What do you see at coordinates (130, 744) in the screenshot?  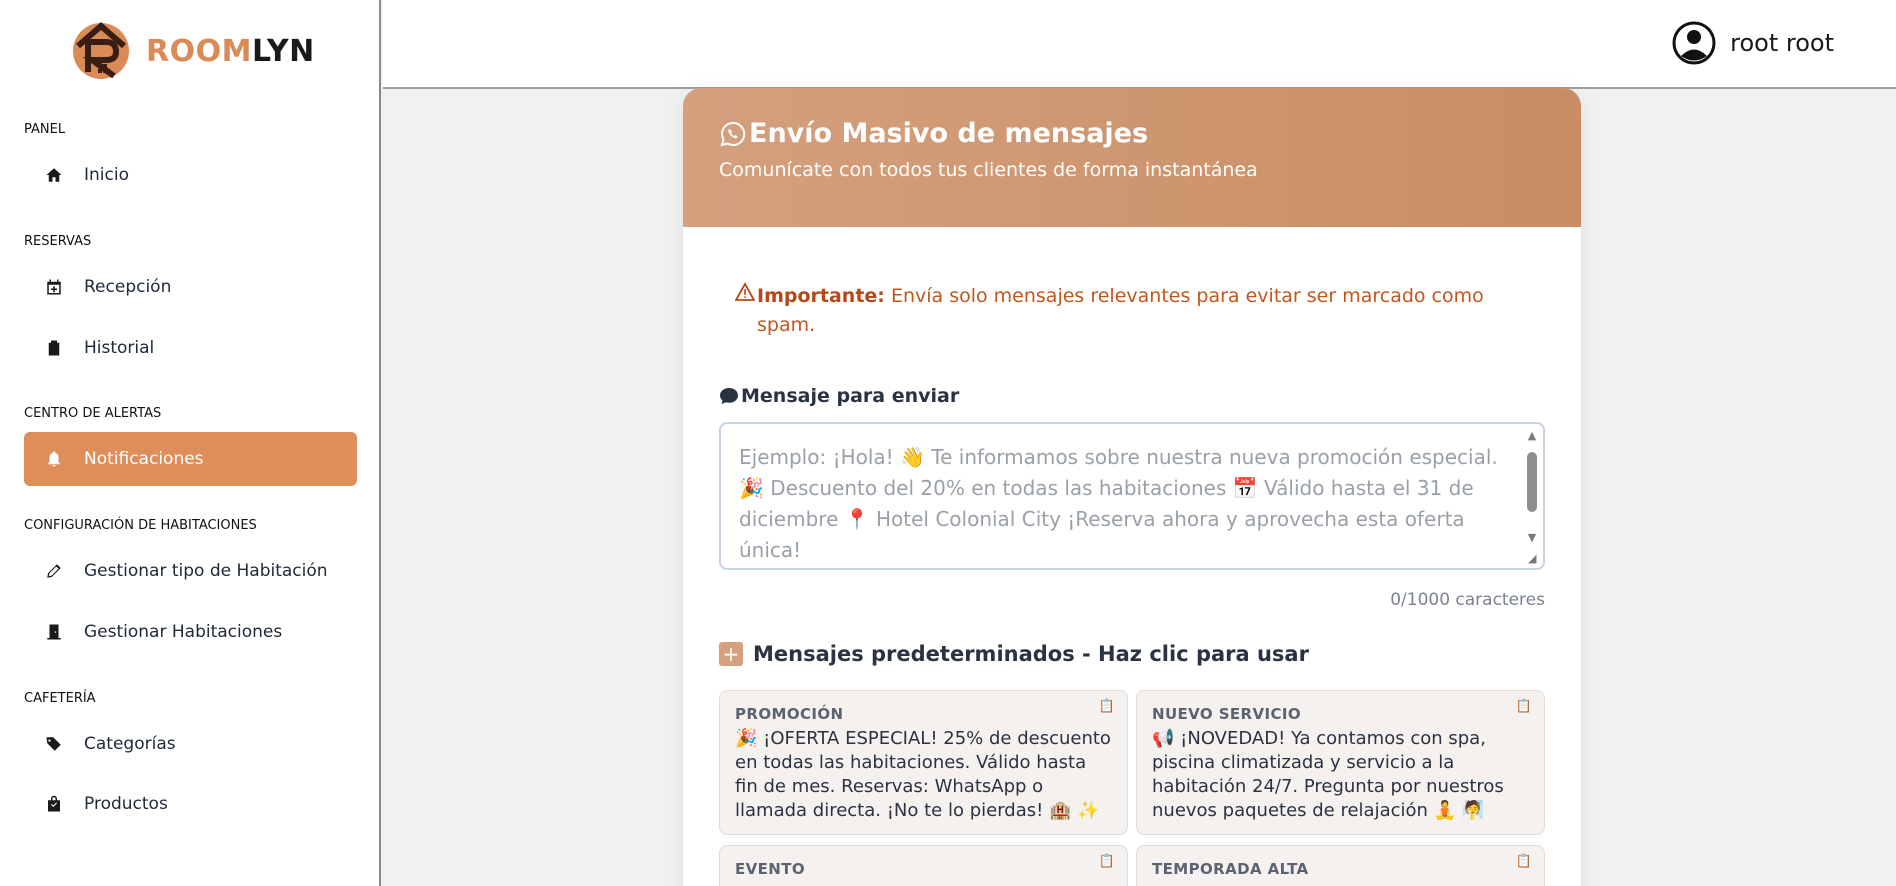 I see `sidebar-item-label: Categorías` at bounding box center [130, 744].